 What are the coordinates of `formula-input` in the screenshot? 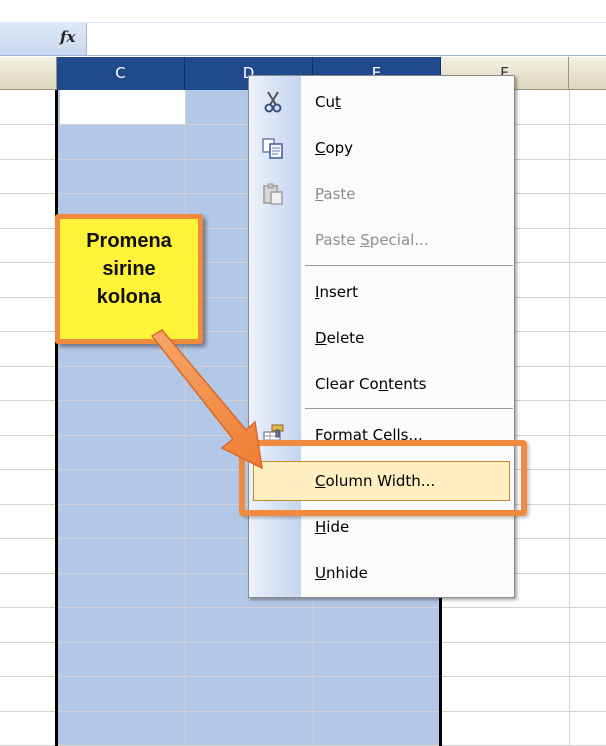 It's located at (346, 39).